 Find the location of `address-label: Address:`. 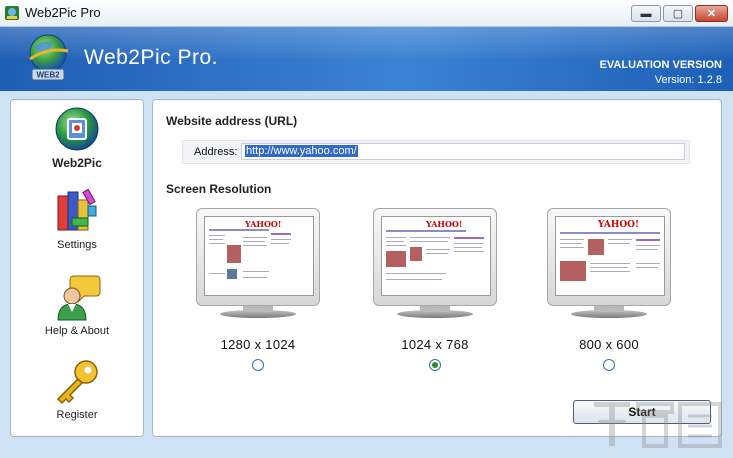

address-label: Address: is located at coordinates (216, 152).